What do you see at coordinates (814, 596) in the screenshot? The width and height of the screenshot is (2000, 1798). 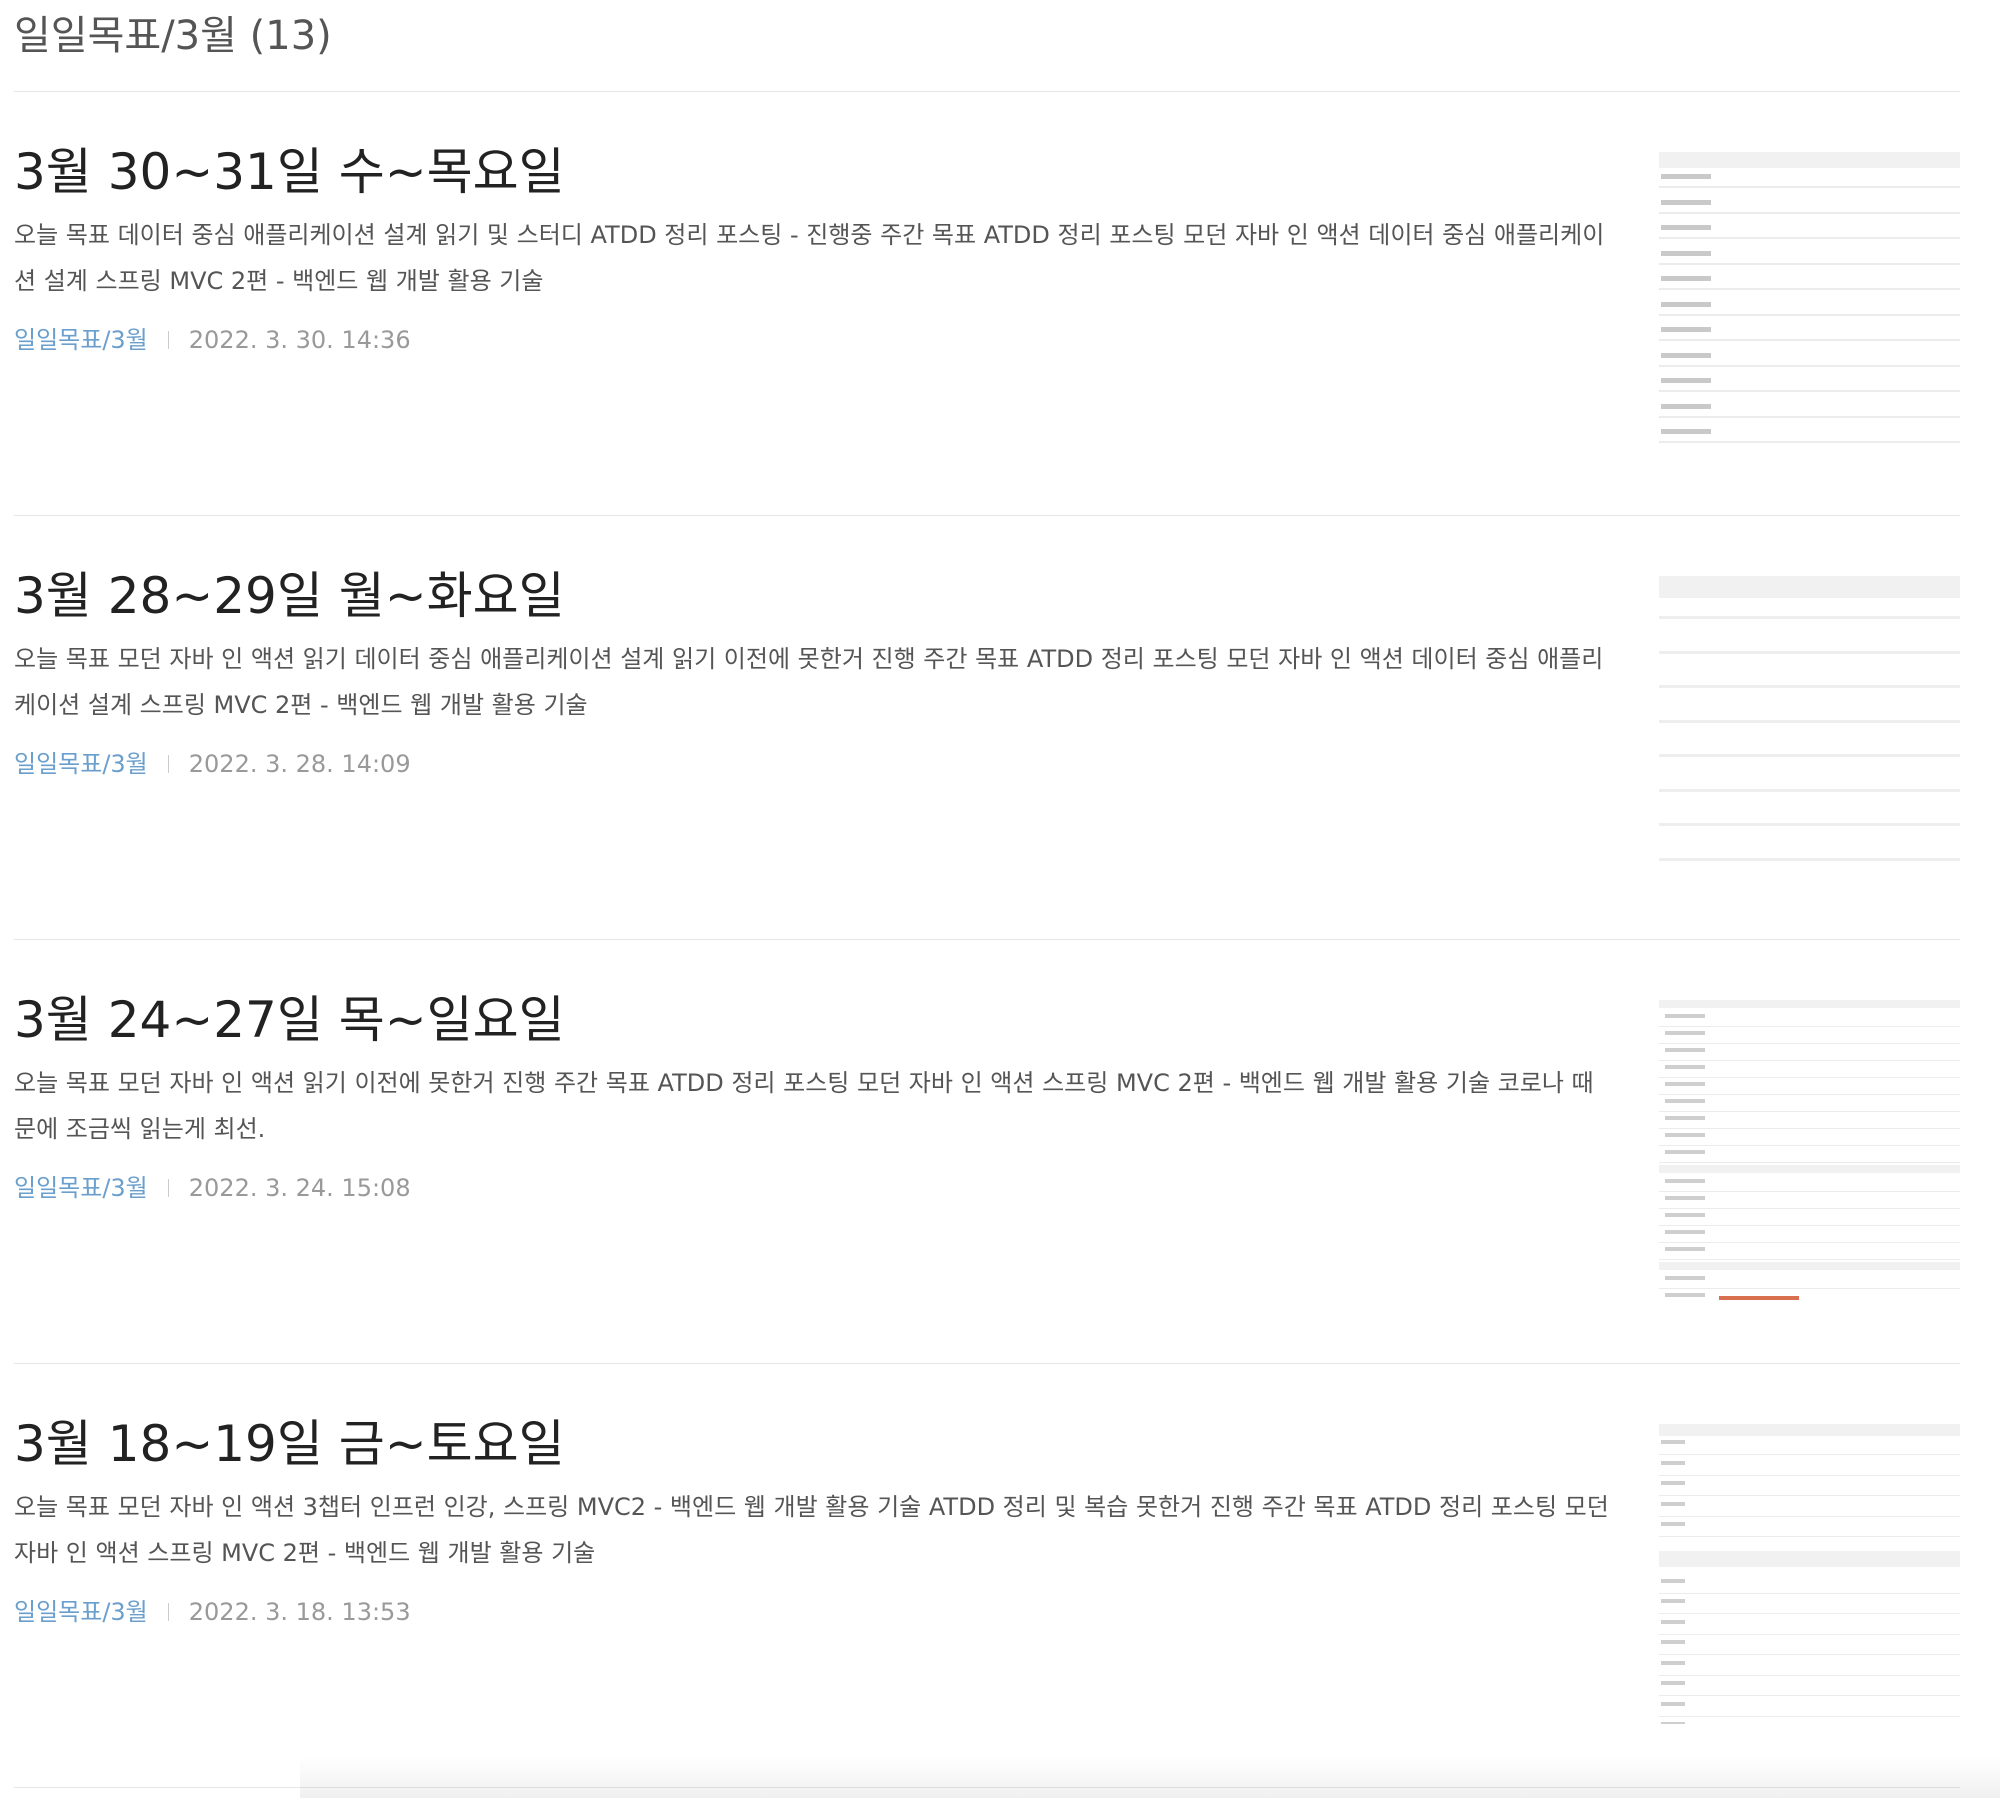 I see `post-title-link: 3월 28~29일 월~화요일` at bounding box center [814, 596].